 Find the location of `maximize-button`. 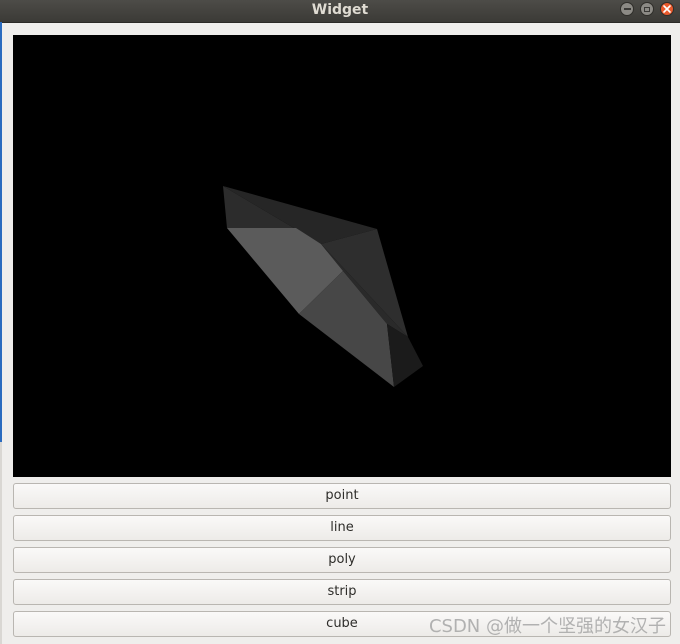

maximize-button is located at coordinates (647, 9).